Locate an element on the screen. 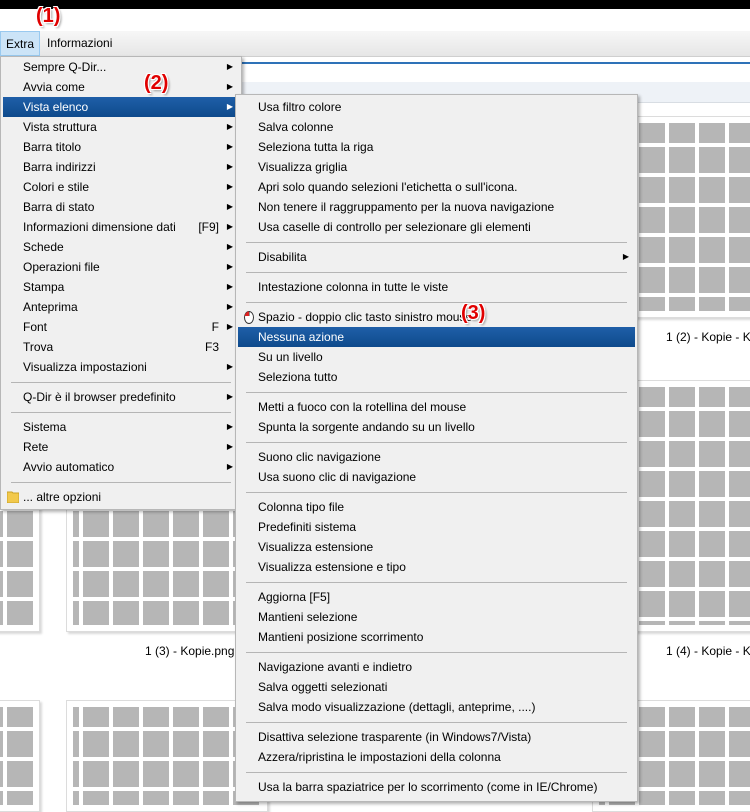 This screenshot has width=750, height=812. menu-item-colori-e-stile: Colori e stile ▶ is located at coordinates (121, 187).